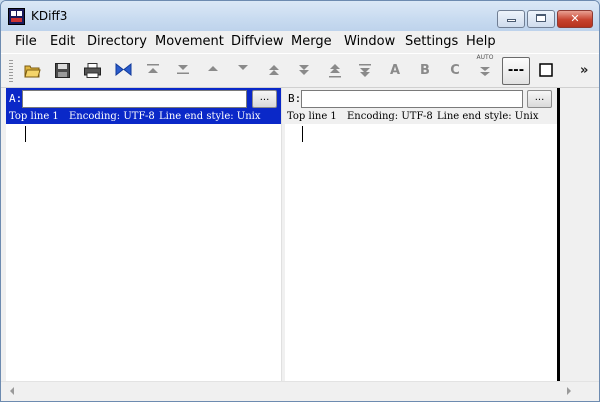 This screenshot has height=402, width=600. I want to click on horizontal-scrollbar, so click(300, 391).